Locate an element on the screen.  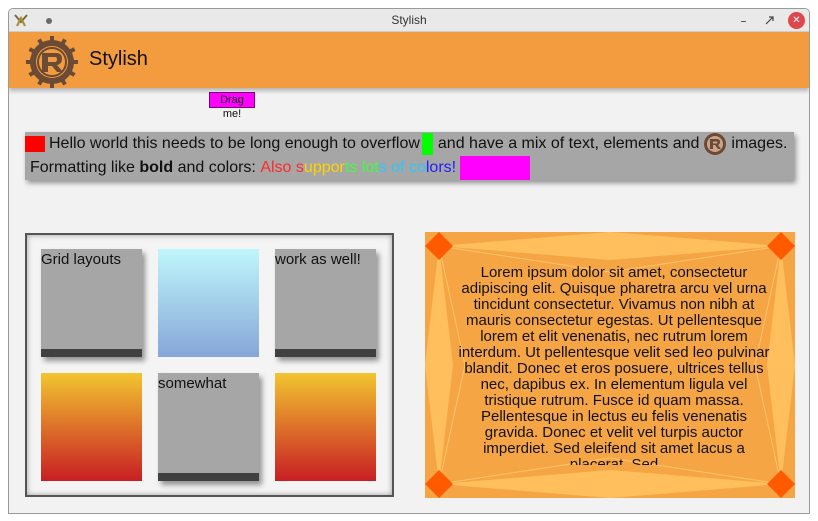
minimize-button: – is located at coordinates (743, 20).